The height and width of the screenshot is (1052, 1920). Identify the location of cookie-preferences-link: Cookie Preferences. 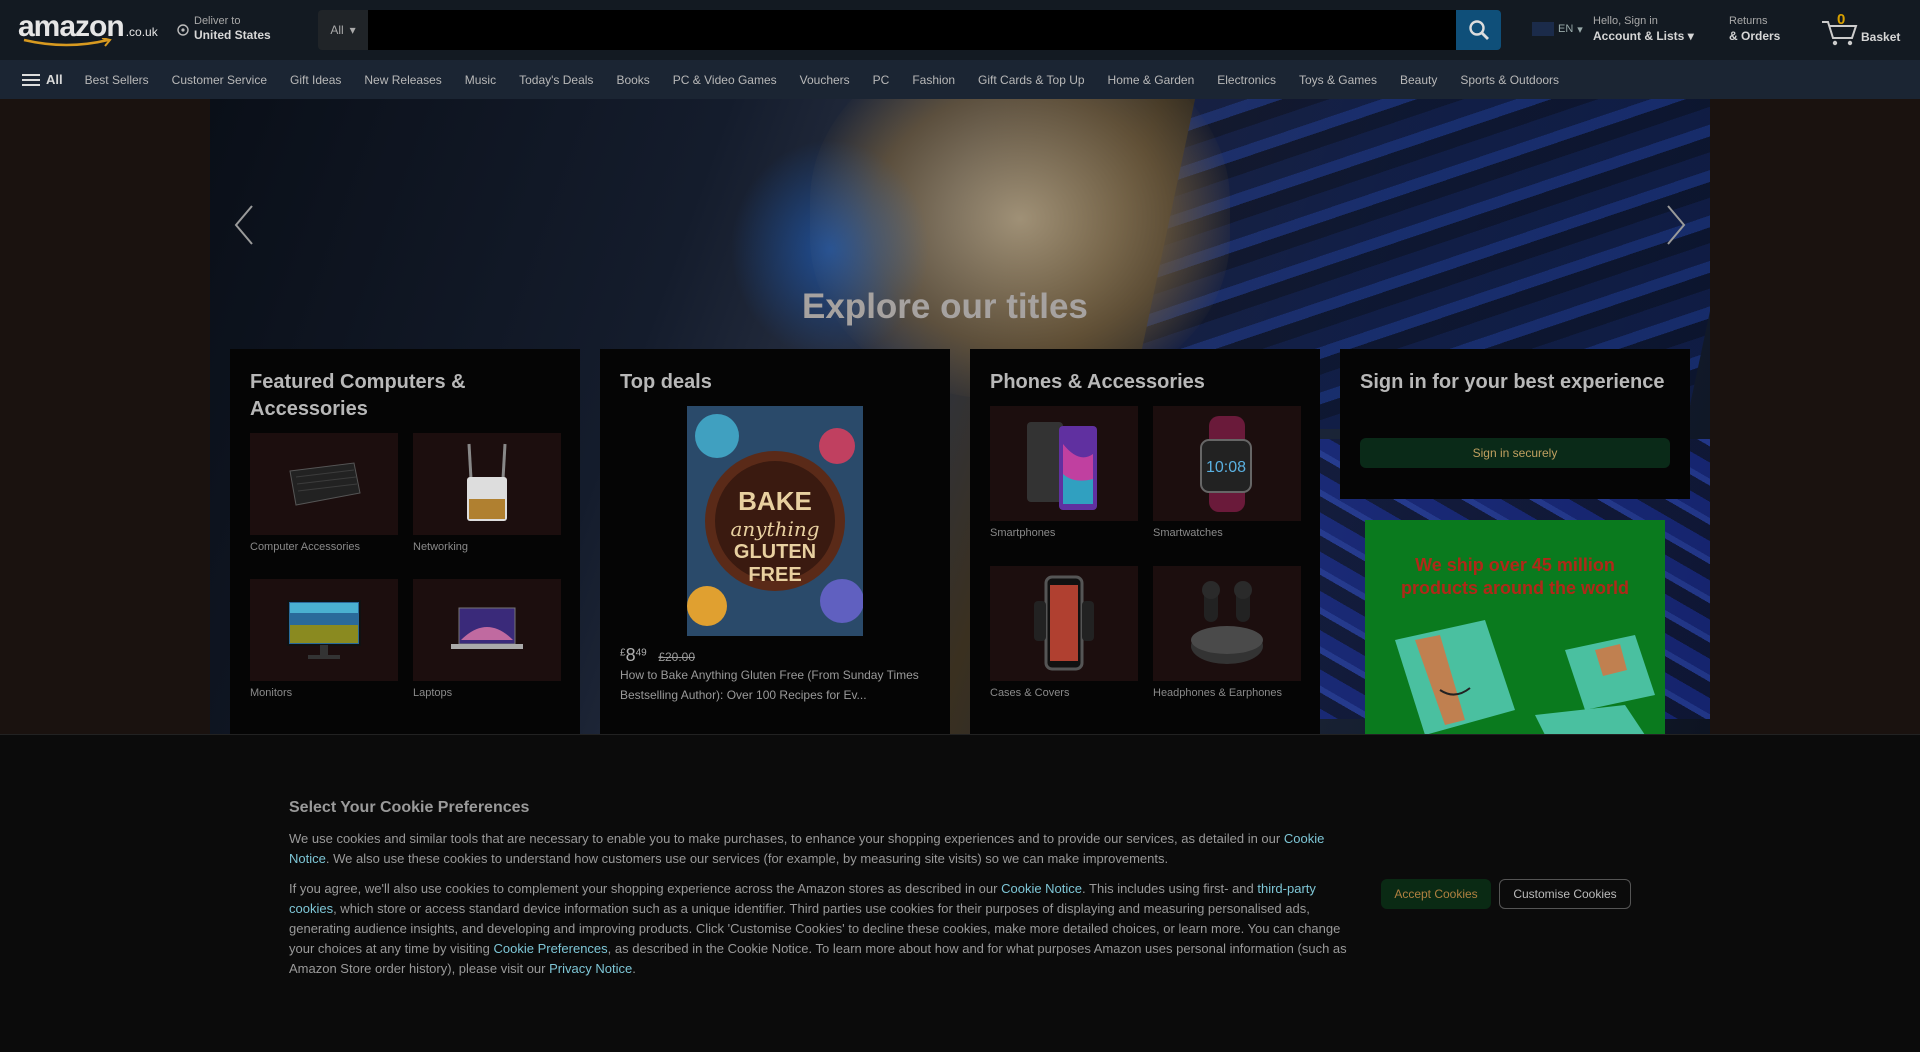
(550, 948).